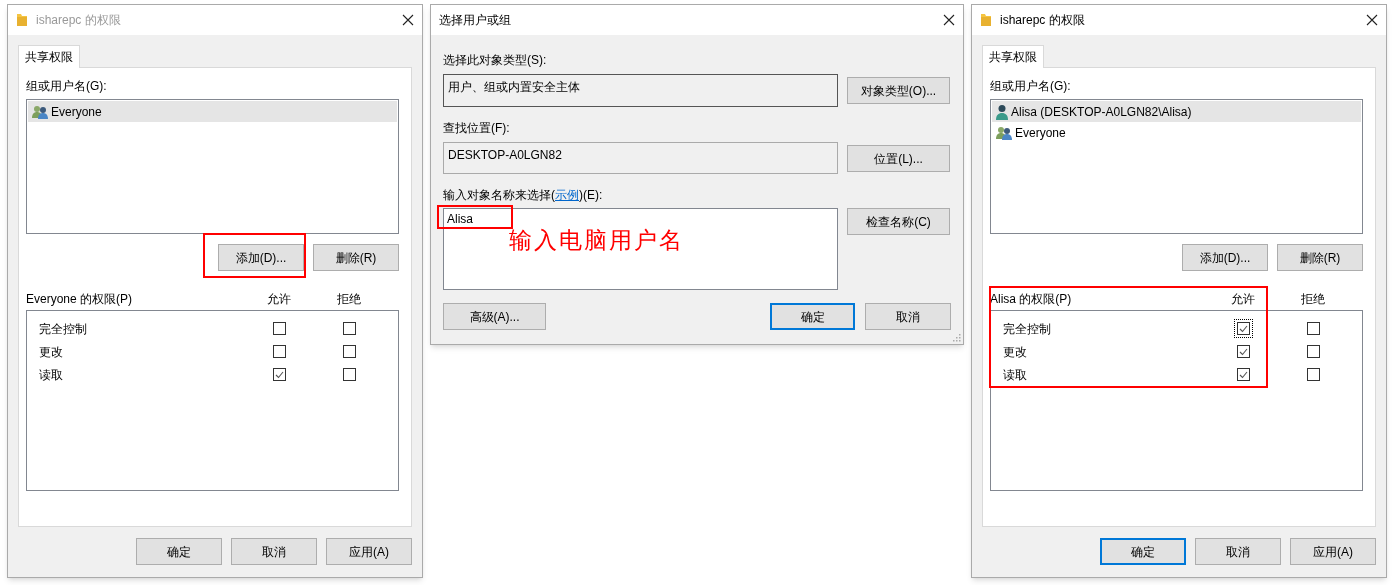 The width and height of the screenshot is (1400, 585). Describe the element at coordinates (1002, 111) in the screenshot. I see `user-icon` at that location.